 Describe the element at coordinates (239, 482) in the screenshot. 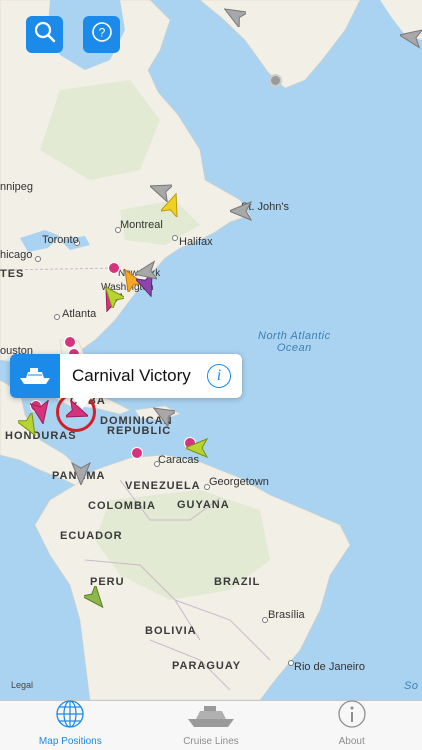

I see `city-label: Georgetown` at that location.